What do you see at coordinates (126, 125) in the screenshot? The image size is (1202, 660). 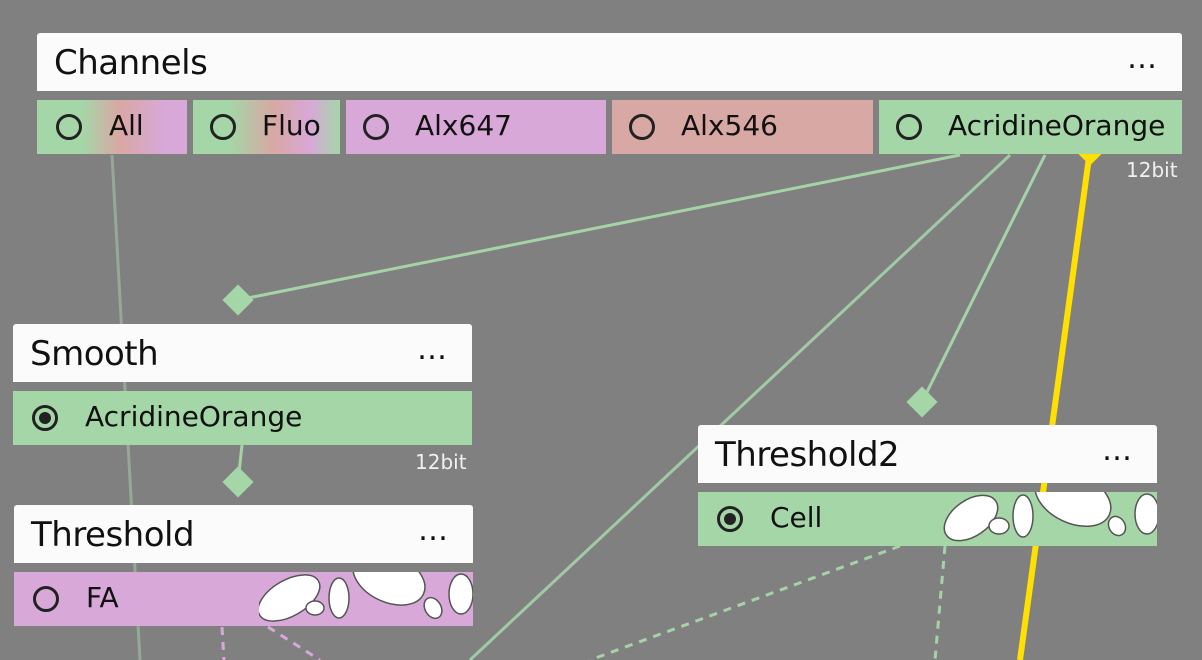 I see `channel-label: All` at bounding box center [126, 125].